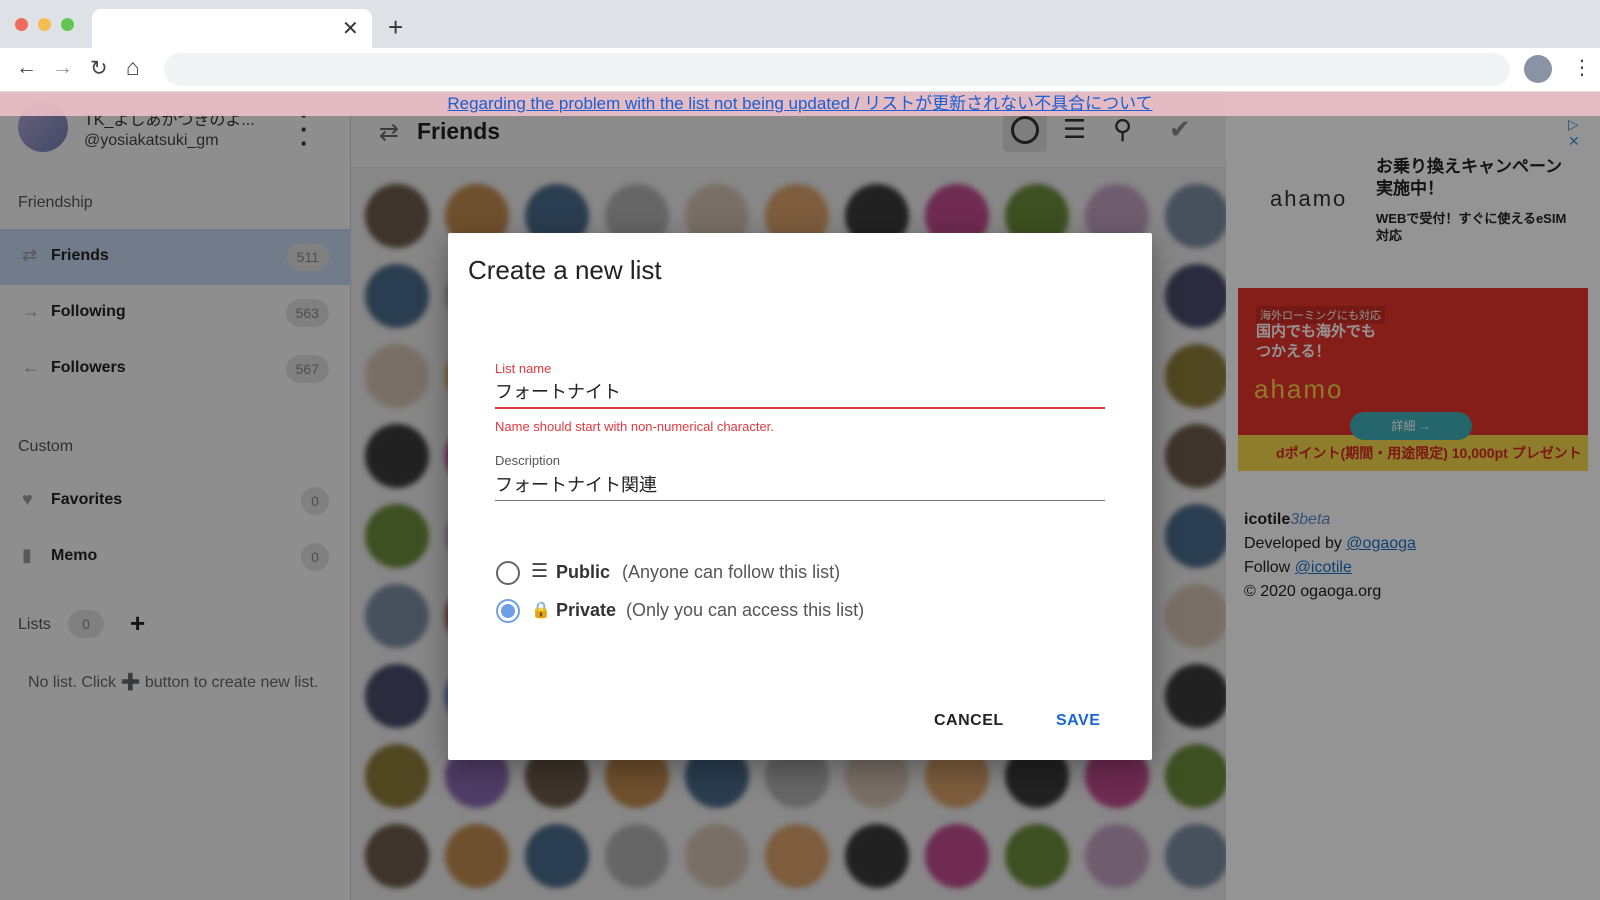  What do you see at coordinates (800, 394) in the screenshot?
I see `list-name-input` at bounding box center [800, 394].